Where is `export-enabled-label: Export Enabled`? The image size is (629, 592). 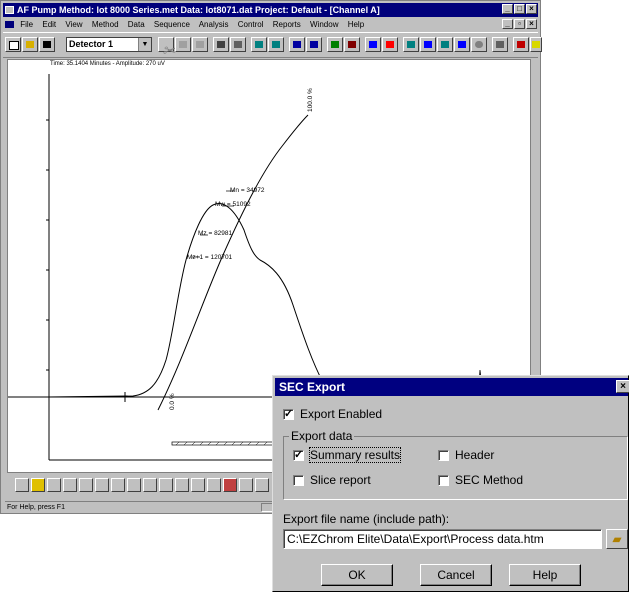
export-enabled-label: Export Enabled is located at coordinates (341, 414).